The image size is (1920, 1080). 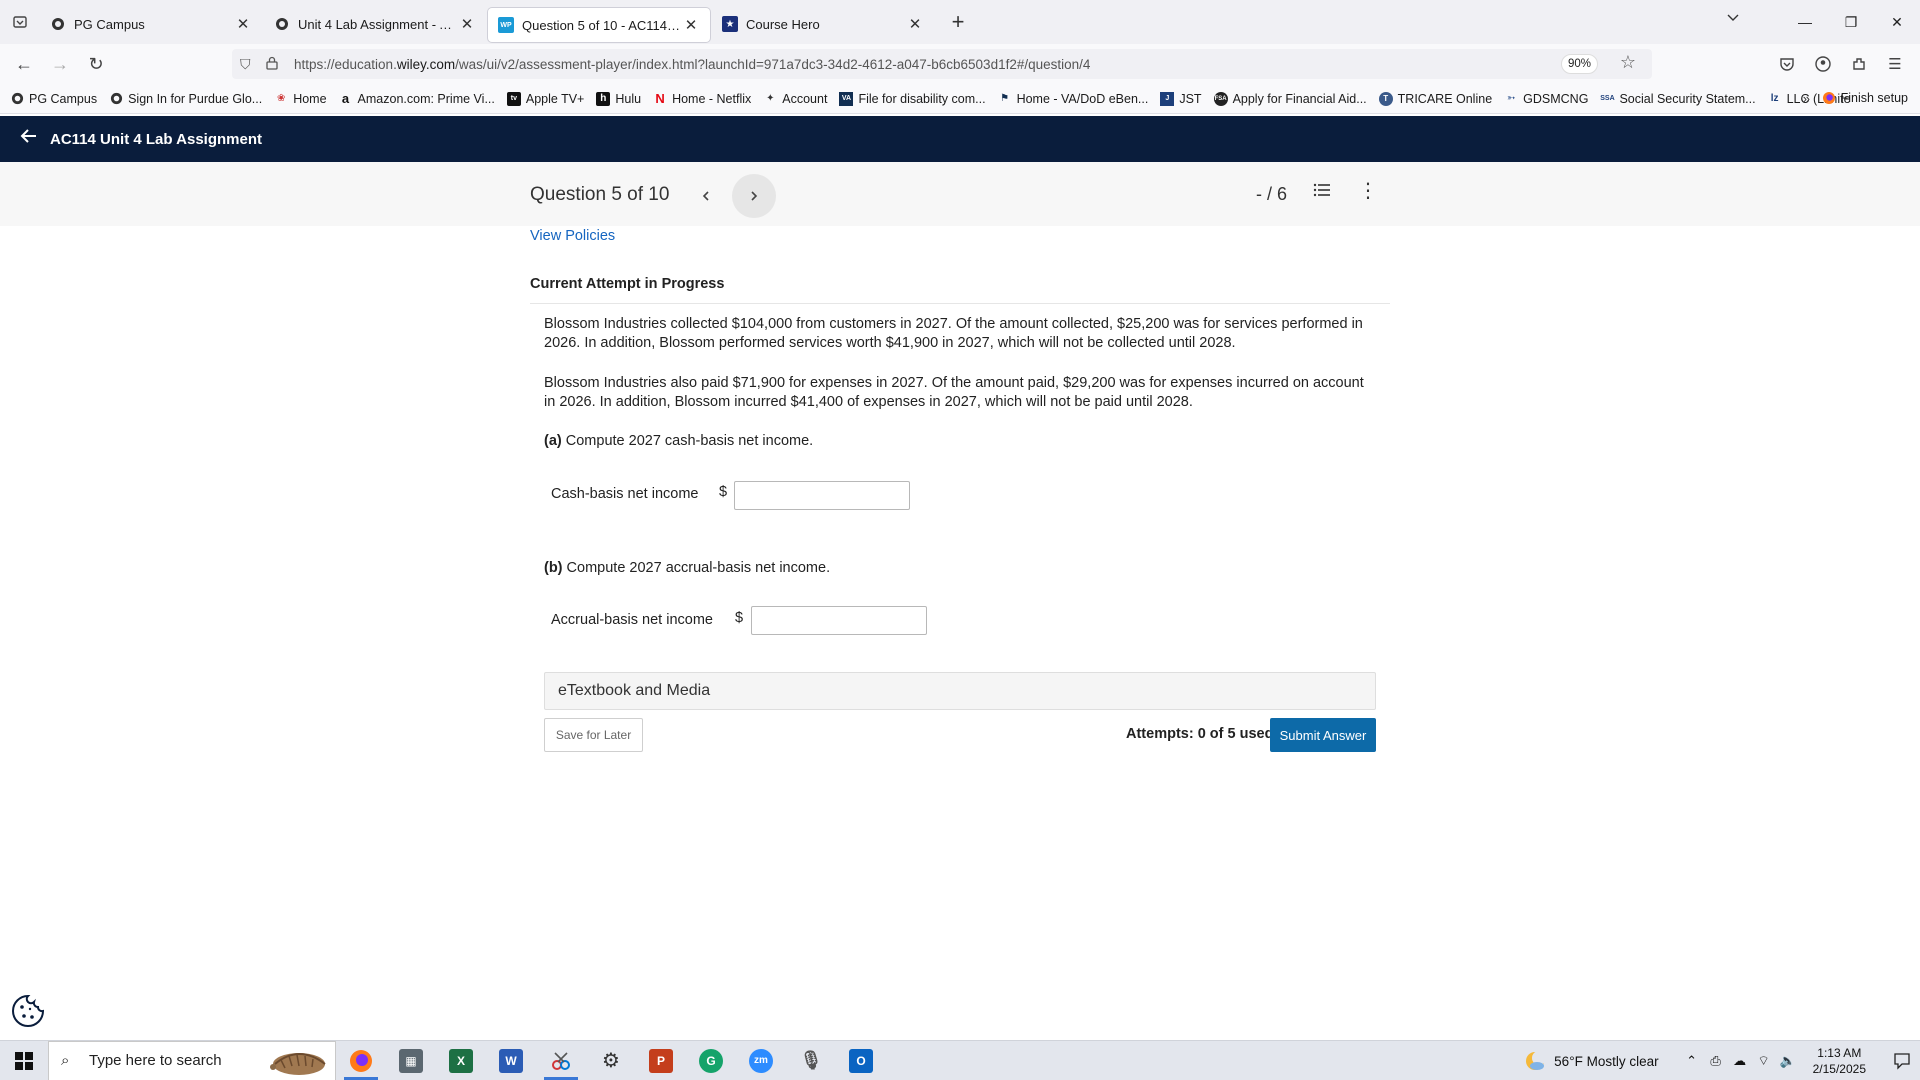 I want to click on submit-answer-button: Submit Answer, so click(x=1323, y=735).